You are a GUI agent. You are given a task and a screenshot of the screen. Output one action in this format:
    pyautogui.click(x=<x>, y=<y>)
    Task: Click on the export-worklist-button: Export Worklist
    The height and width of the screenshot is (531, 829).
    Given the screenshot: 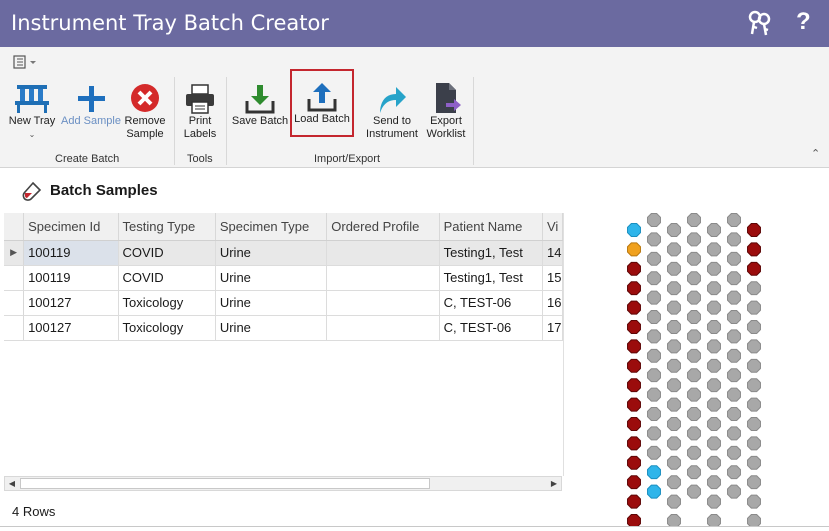 What is the action you would take?
    pyautogui.click(x=446, y=111)
    